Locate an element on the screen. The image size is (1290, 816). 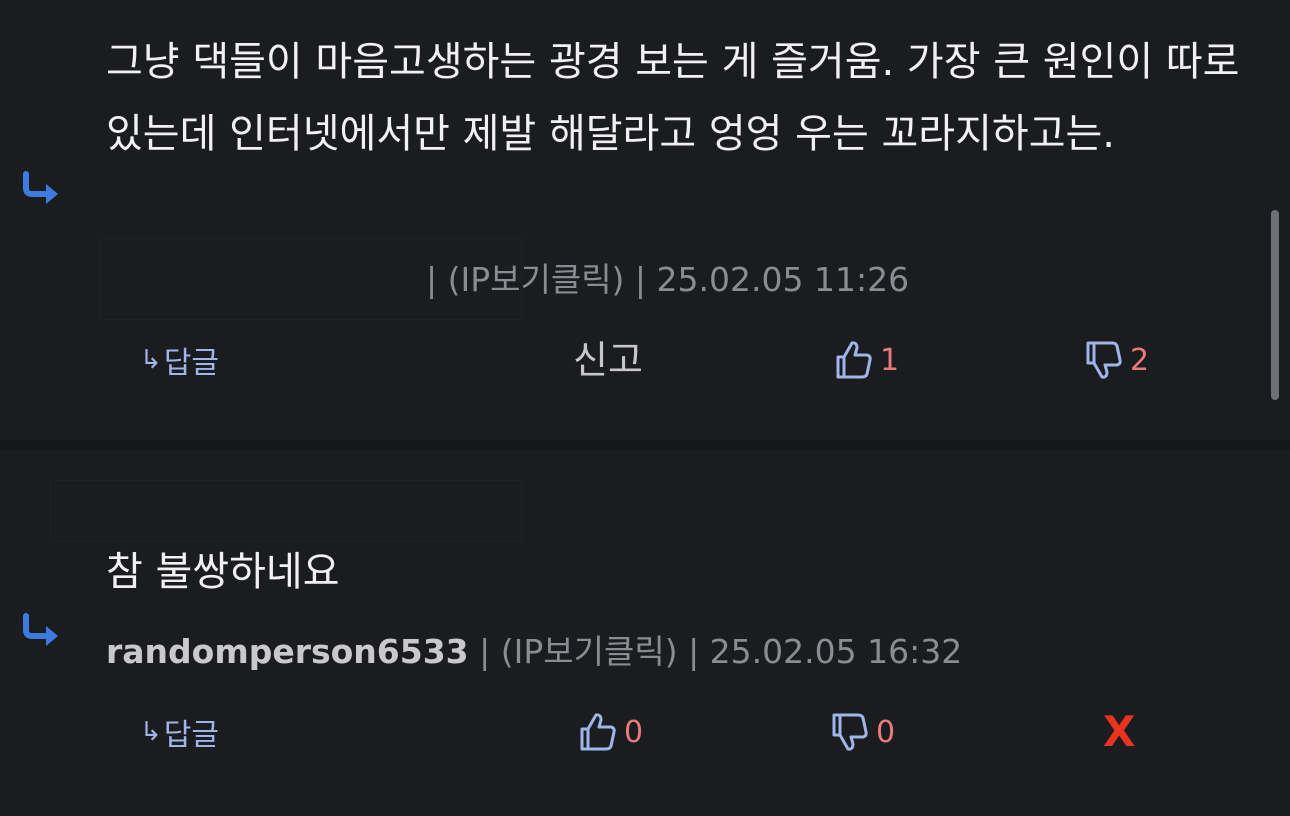
dislike-button: 0 is located at coordinates (862, 732).